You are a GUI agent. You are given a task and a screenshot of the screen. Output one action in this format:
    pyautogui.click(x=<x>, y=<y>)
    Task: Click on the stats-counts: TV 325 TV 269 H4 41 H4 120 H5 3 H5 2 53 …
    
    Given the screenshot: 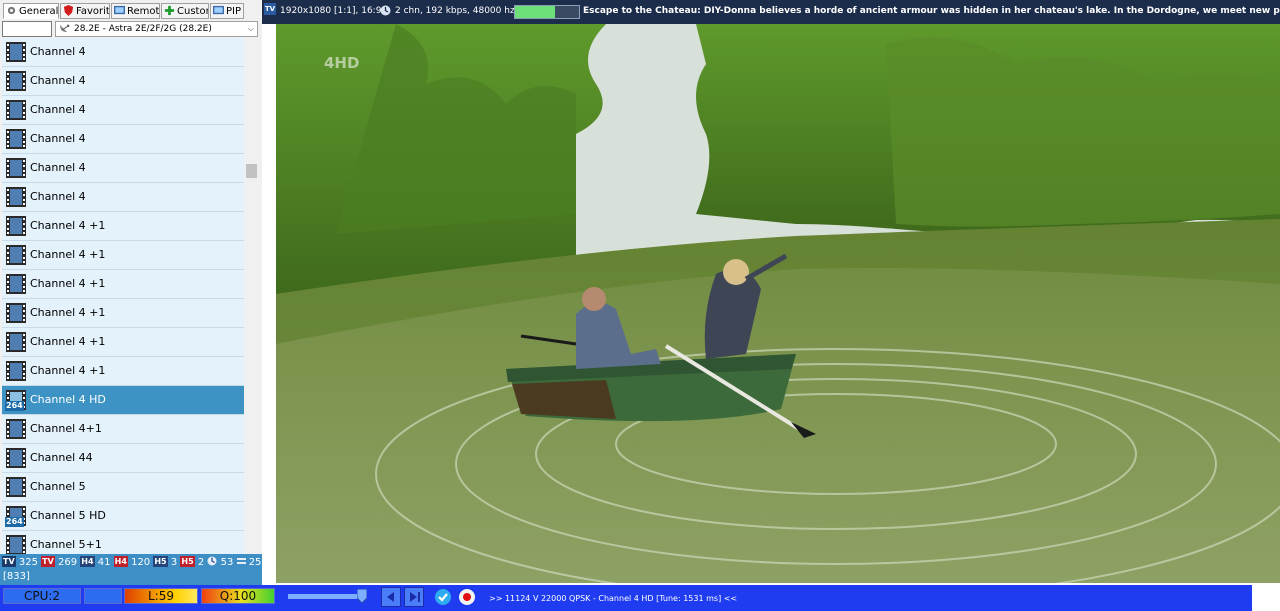 What is the action you would take?
    pyautogui.click(x=131, y=562)
    